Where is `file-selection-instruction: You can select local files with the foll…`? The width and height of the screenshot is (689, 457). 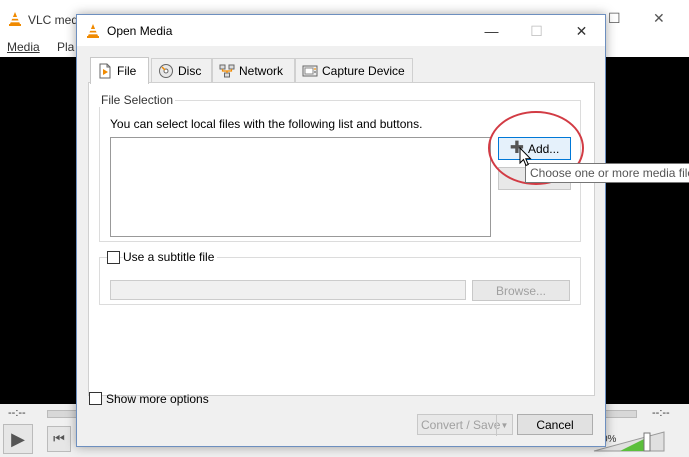
file-selection-instruction: You can select local files with the foll… is located at coordinates (266, 124).